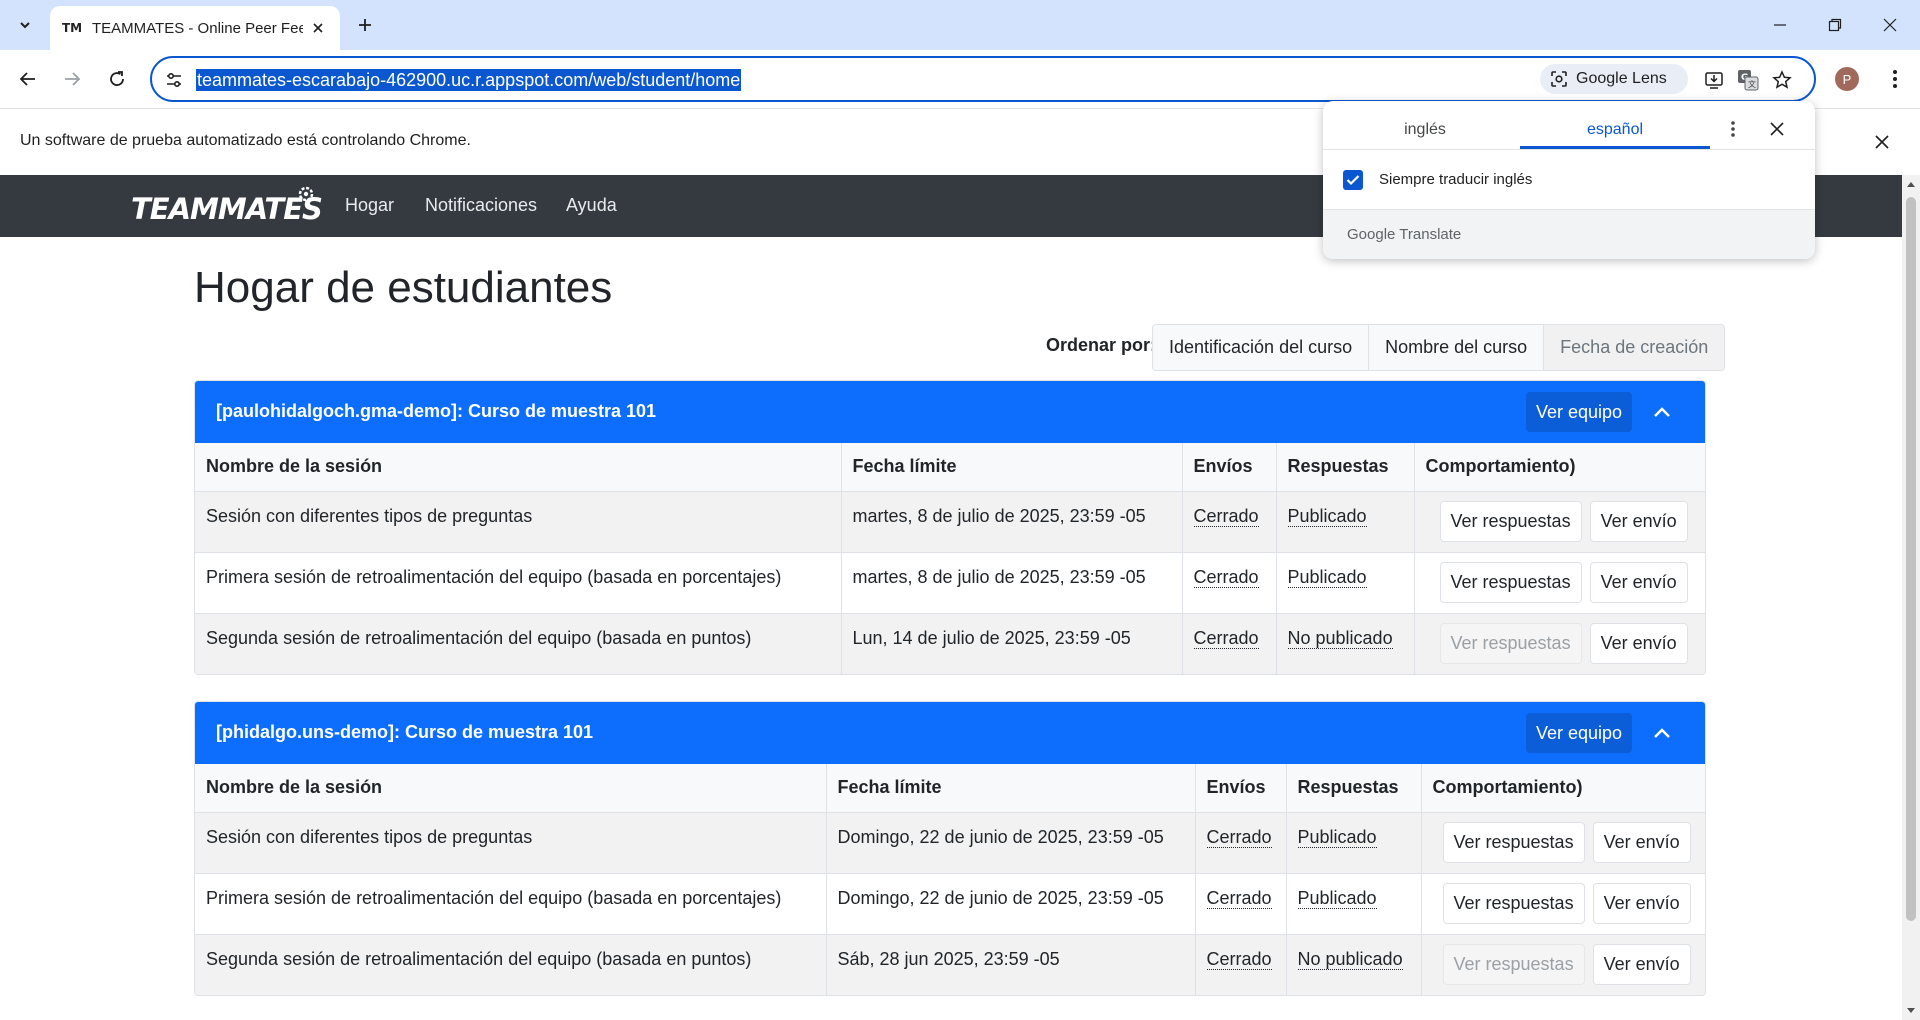 The height and width of the screenshot is (1020, 1920). I want to click on window-close-button, so click(1890, 25).